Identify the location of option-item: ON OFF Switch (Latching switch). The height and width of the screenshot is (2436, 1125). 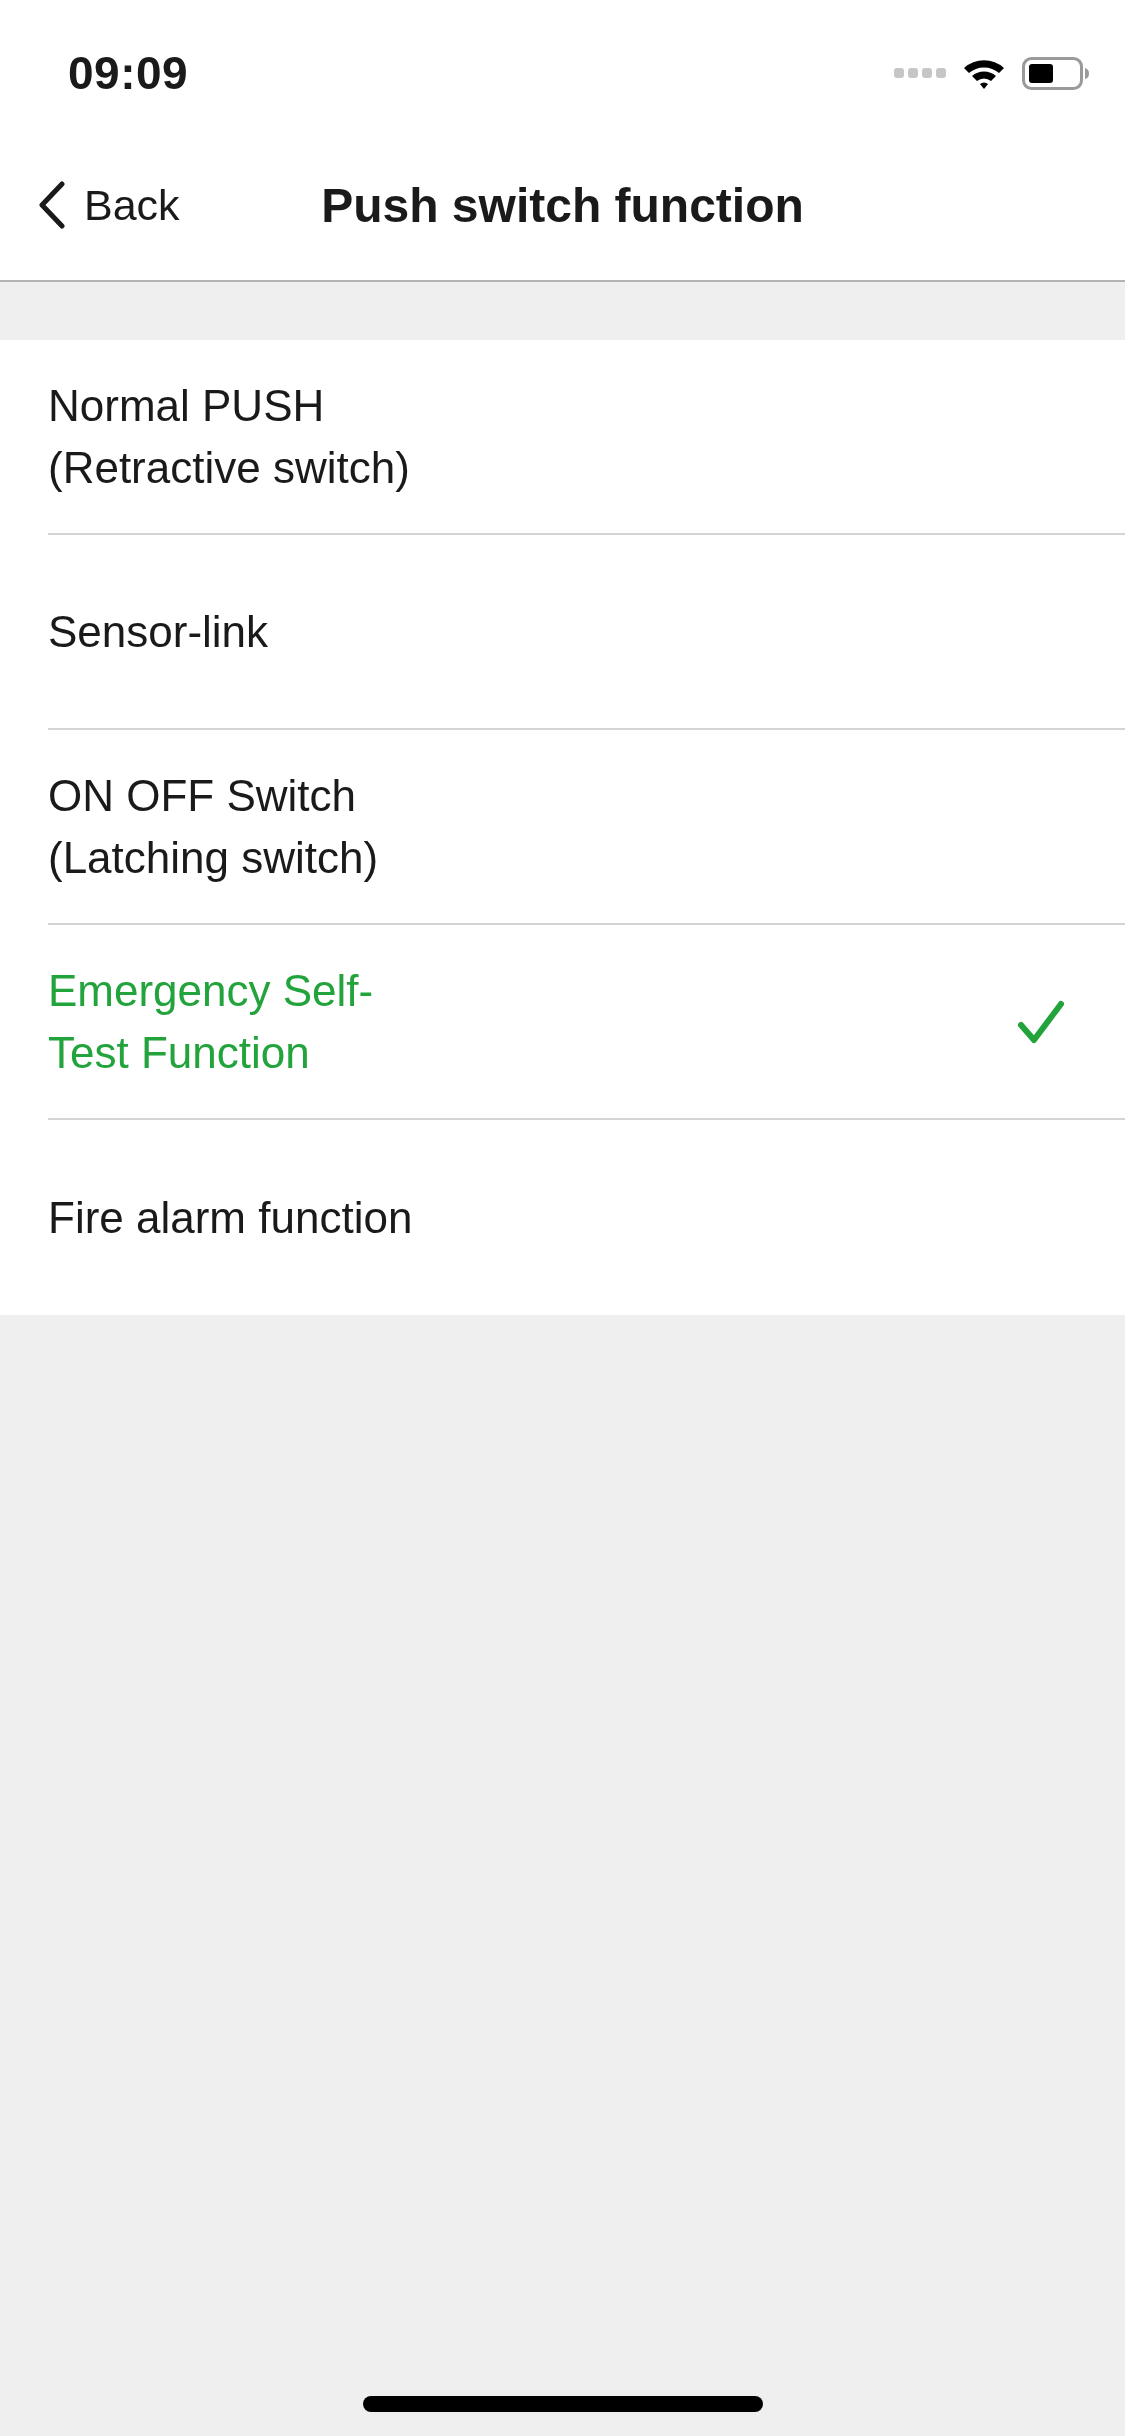
(586, 827).